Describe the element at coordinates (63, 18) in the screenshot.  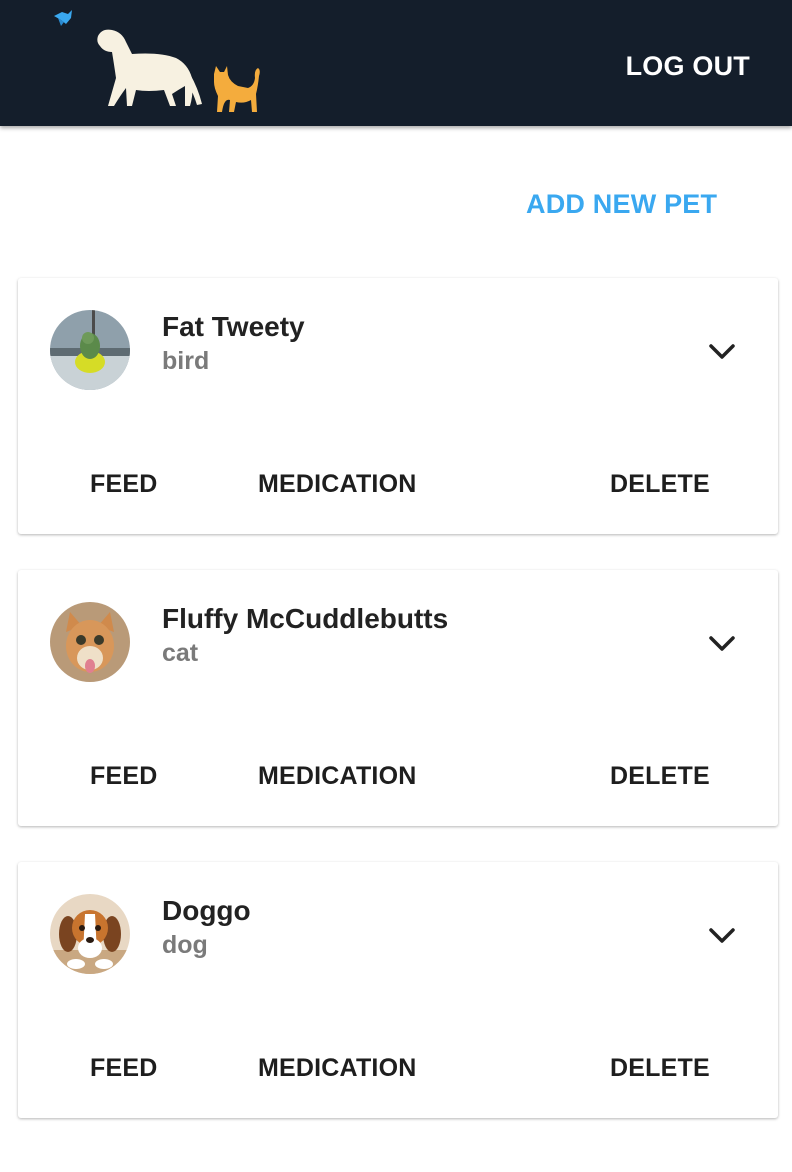
I see `bird-icon` at that location.